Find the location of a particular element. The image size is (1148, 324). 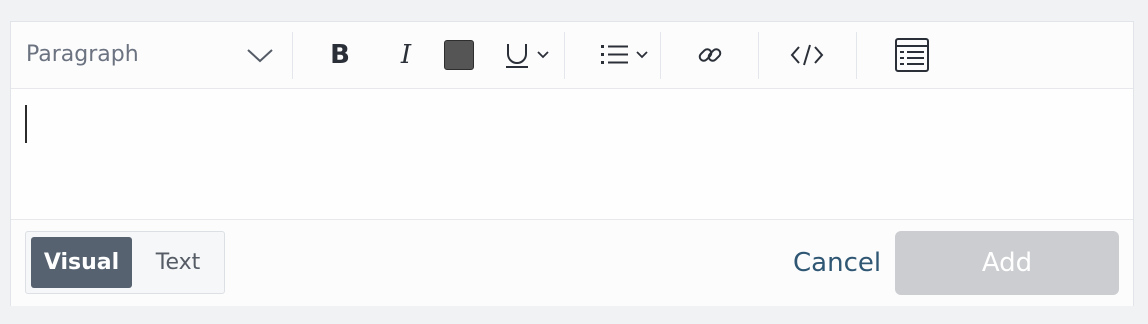

toolbar-toggle-button is located at coordinates (912, 55).